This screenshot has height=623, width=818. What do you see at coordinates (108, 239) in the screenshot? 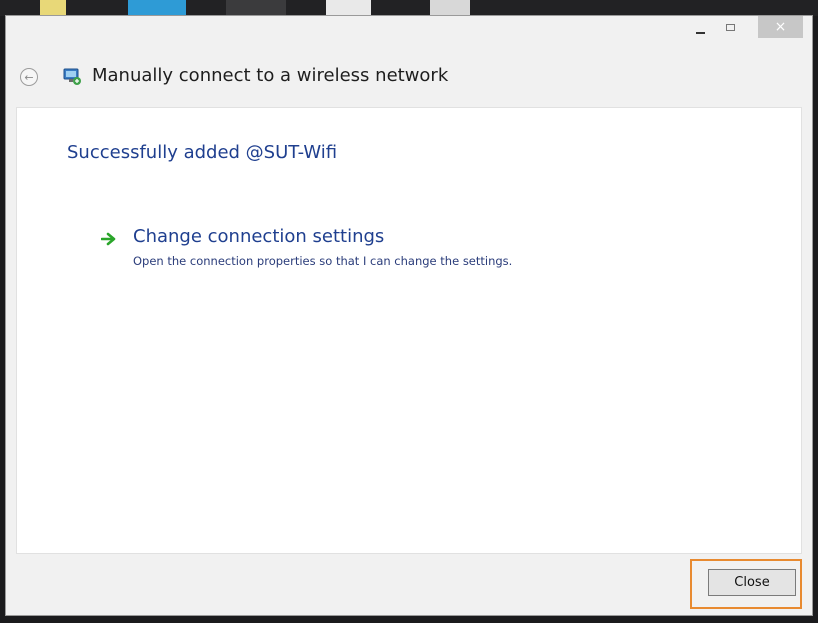
I see `green-arrow-icon` at bounding box center [108, 239].